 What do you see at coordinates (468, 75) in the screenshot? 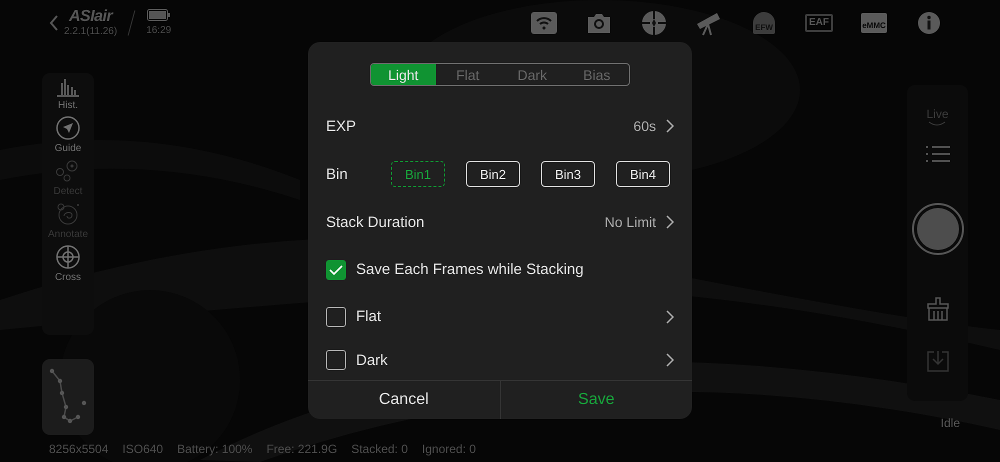
I see `frame-type-tab: Flat` at bounding box center [468, 75].